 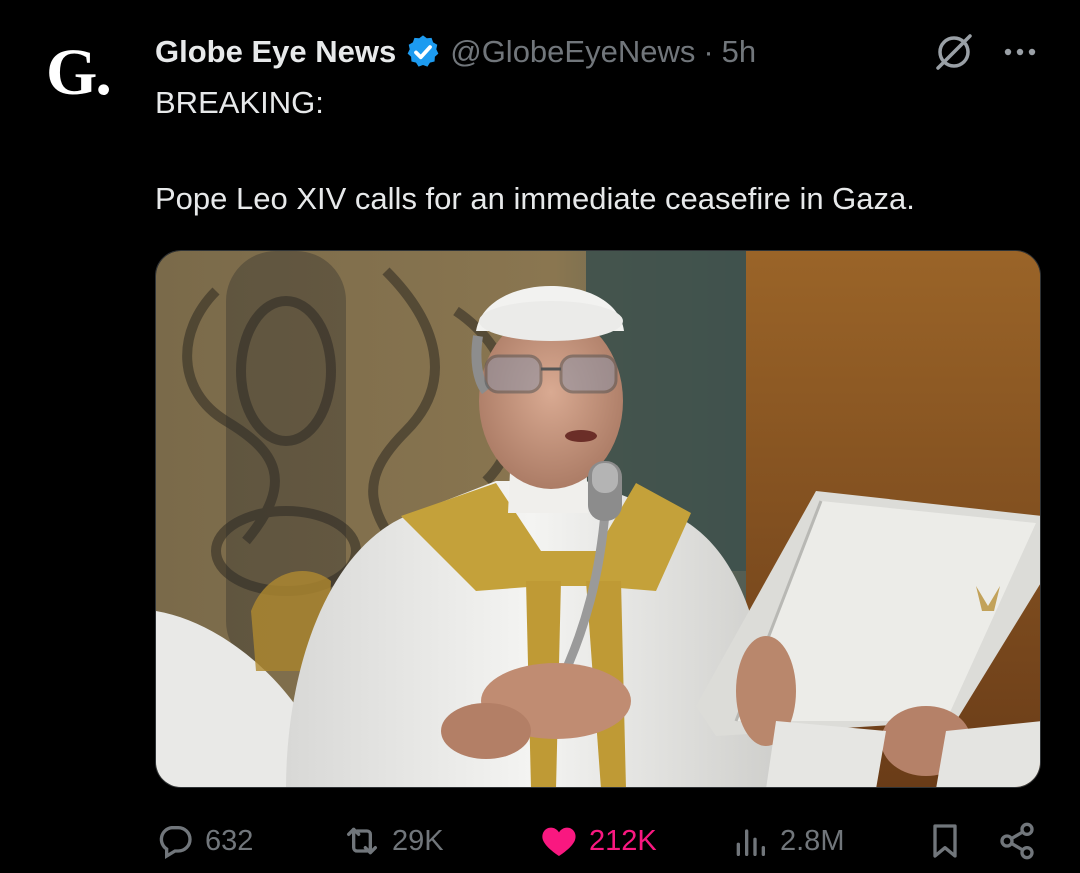 What do you see at coordinates (275, 52) in the screenshot?
I see `author-name: Globe Eye News` at bounding box center [275, 52].